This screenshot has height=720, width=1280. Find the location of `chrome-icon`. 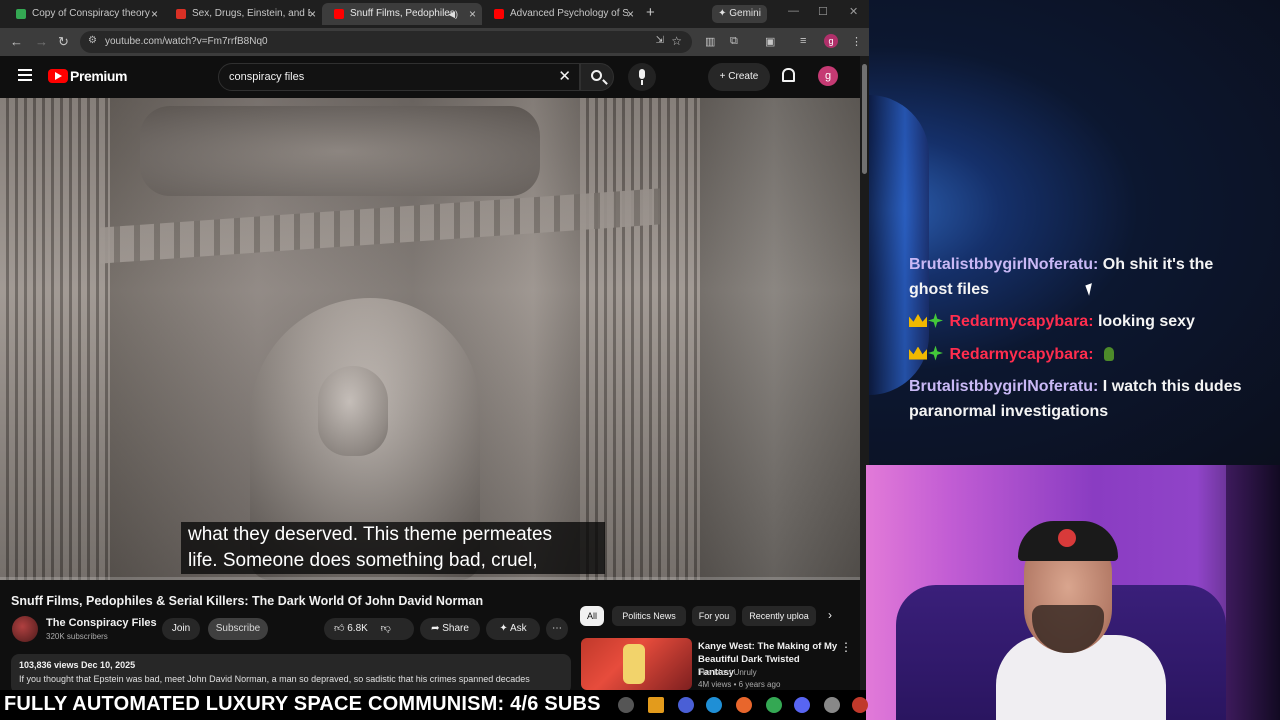

chrome-icon is located at coordinates (774, 705).